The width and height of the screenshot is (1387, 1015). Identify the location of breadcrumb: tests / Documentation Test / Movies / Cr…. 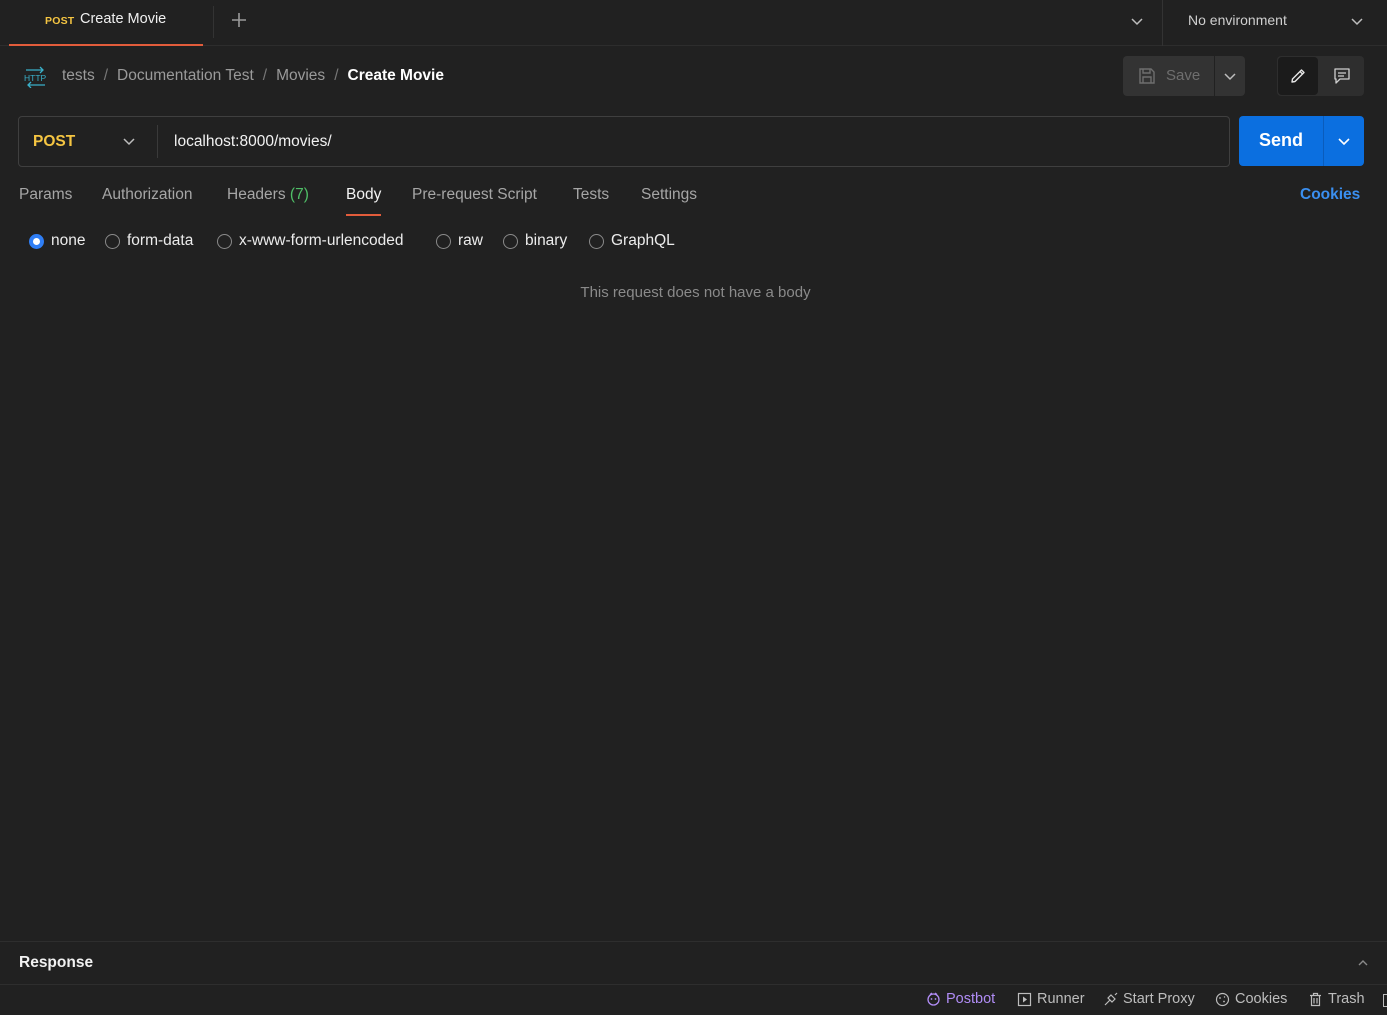
(253, 76).